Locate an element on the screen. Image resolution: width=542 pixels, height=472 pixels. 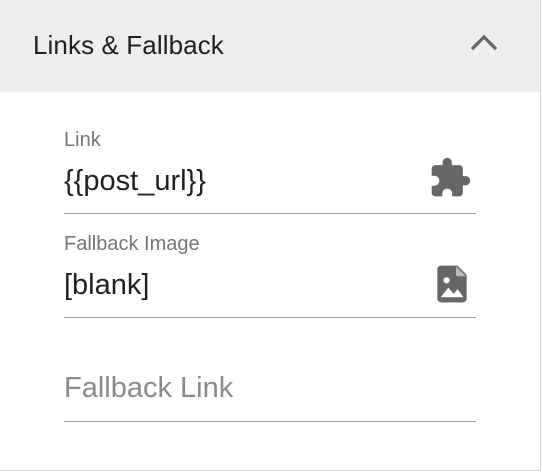
link-underline is located at coordinates (270, 213).